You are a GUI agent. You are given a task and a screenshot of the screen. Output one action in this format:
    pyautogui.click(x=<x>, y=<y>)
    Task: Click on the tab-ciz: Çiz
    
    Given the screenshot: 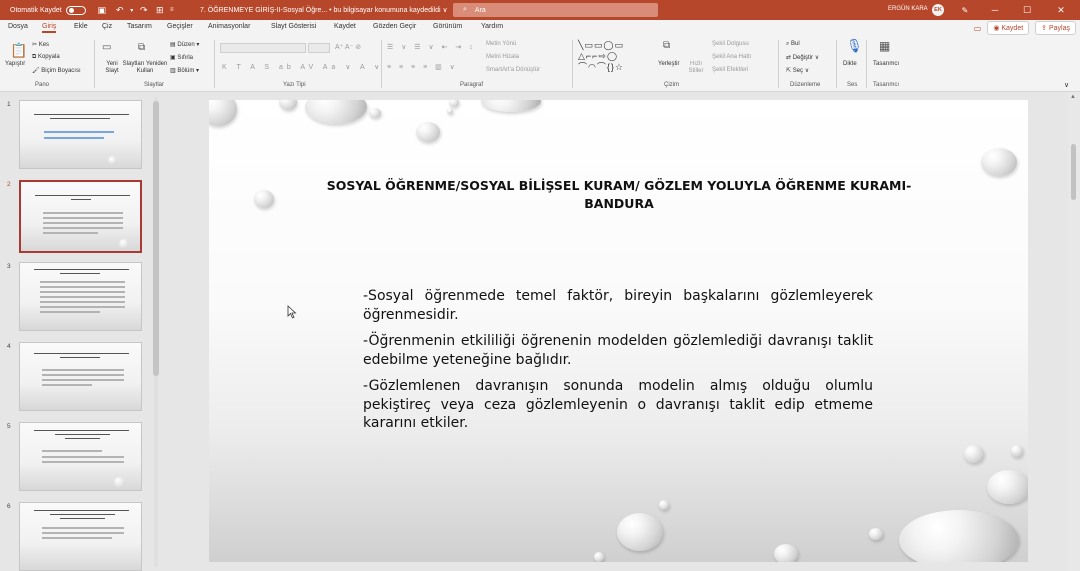 What is the action you would take?
    pyautogui.click(x=107, y=26)
    